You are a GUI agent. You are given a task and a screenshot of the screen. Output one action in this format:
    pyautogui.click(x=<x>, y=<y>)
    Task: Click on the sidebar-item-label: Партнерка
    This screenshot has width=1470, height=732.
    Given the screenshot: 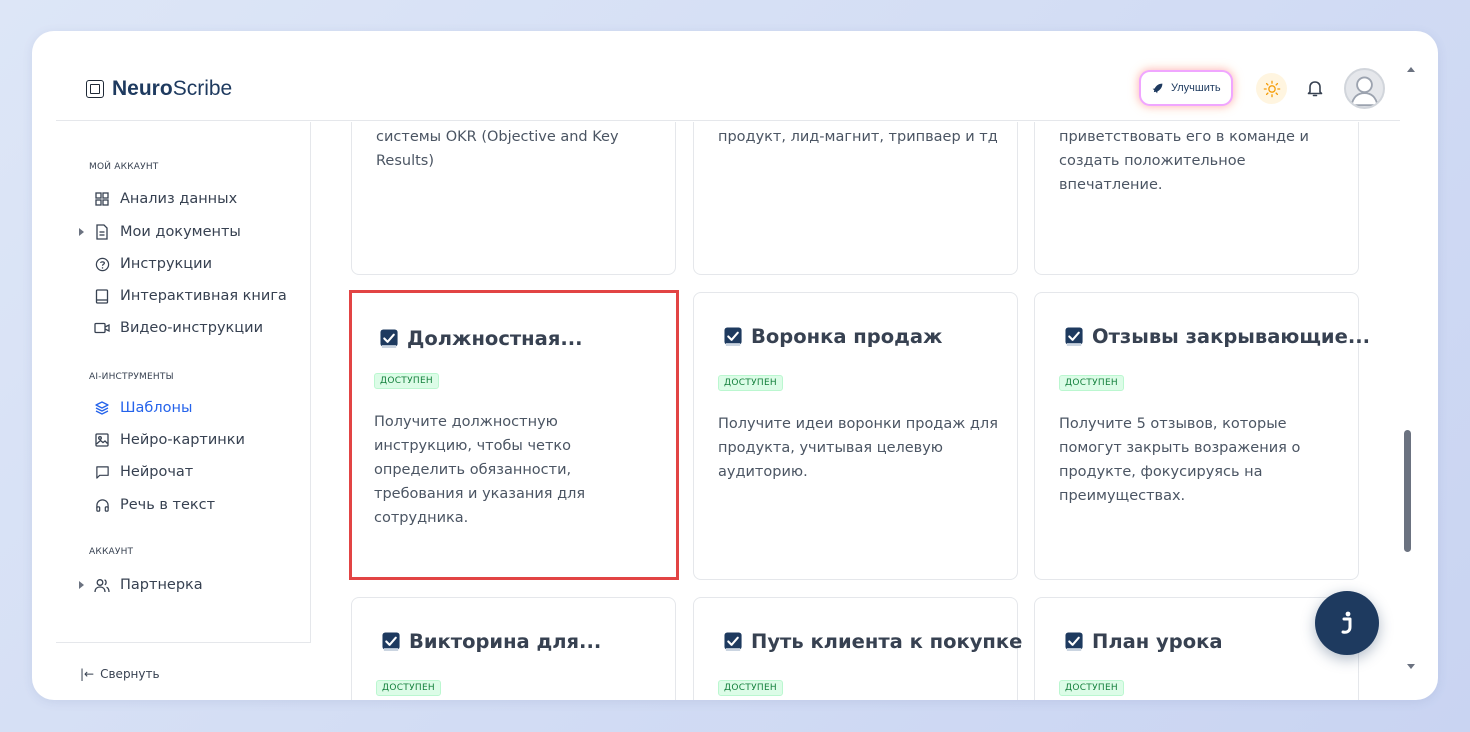 What is the action you would take?
    pyautogui.click(x=161, y=585)
    